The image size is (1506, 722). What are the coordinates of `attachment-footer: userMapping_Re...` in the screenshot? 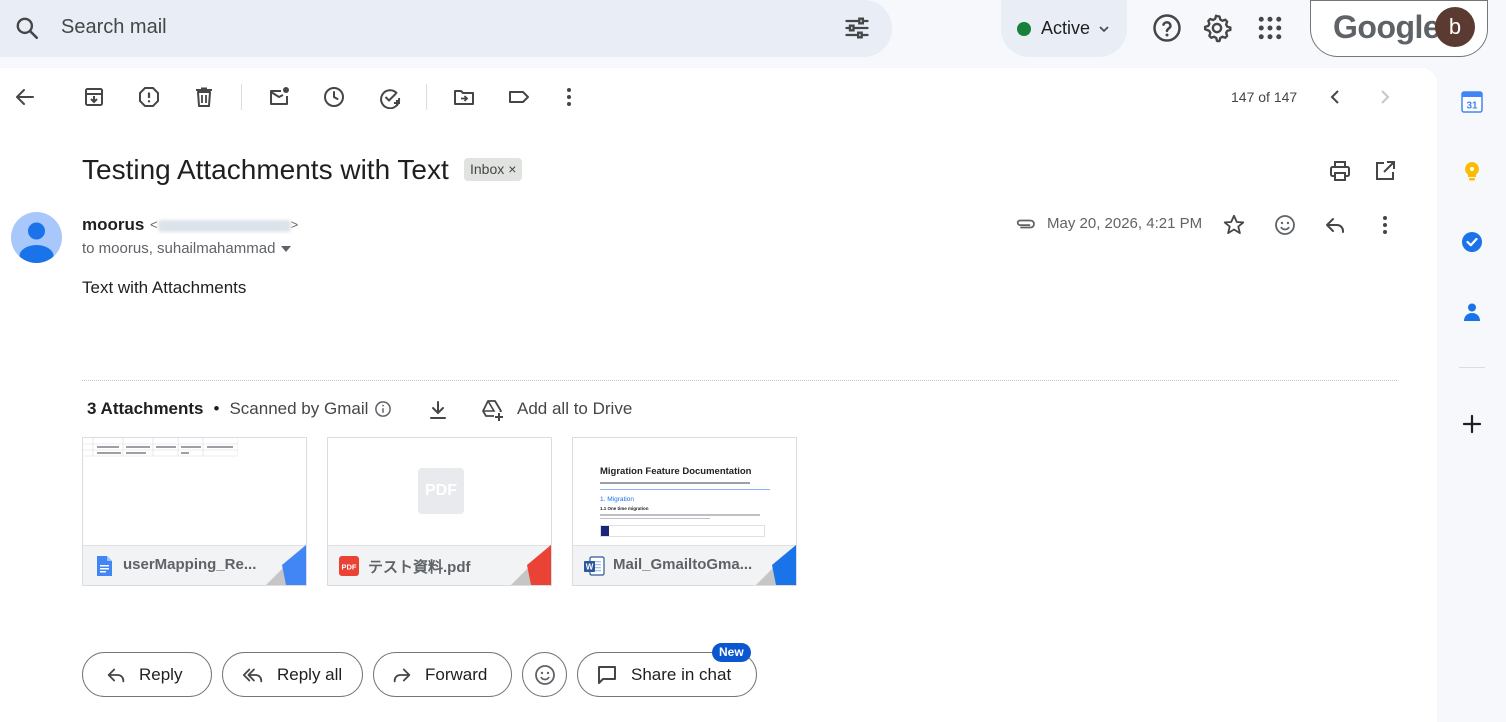 It's located at (194, 565).